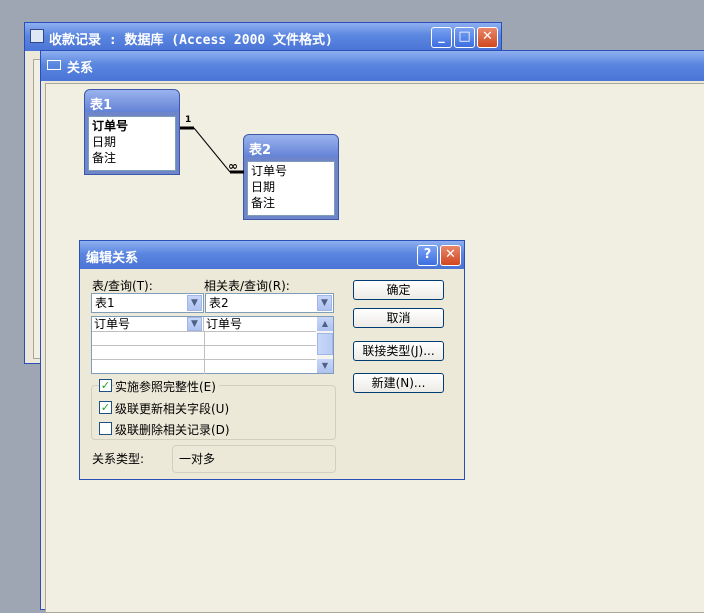 The width and height of the screenshot is (704, 613). I want to click on relationship-many-label: ∞, so click(233, 166).